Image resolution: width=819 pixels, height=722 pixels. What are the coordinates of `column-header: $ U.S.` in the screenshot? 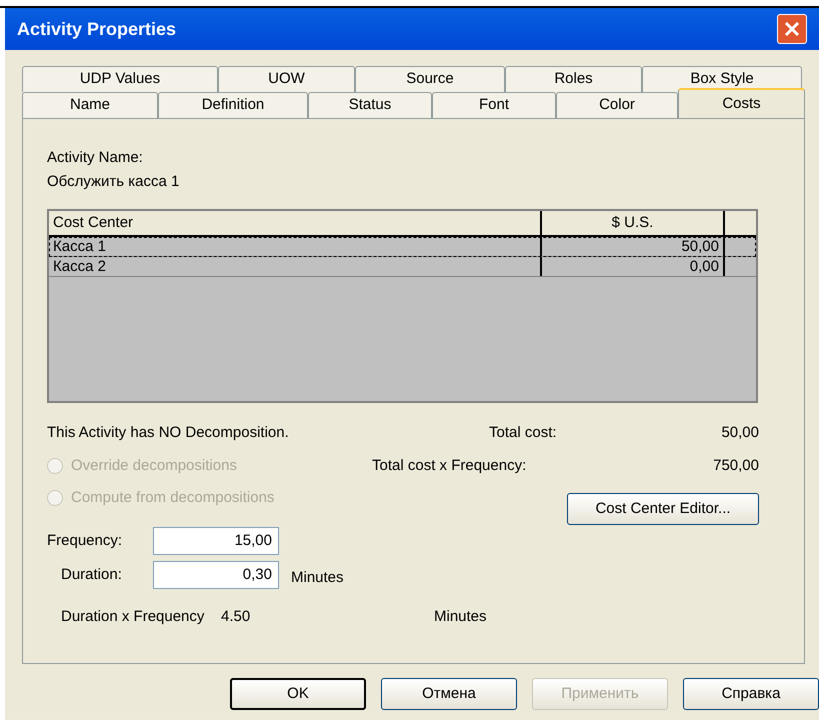 It's located at (633, 223).